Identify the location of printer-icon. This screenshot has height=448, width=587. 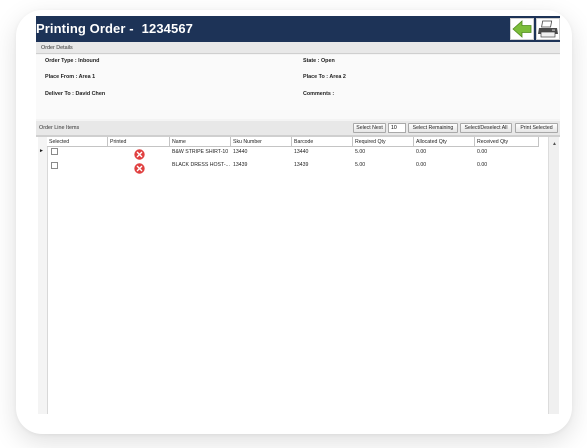
(548, 29).